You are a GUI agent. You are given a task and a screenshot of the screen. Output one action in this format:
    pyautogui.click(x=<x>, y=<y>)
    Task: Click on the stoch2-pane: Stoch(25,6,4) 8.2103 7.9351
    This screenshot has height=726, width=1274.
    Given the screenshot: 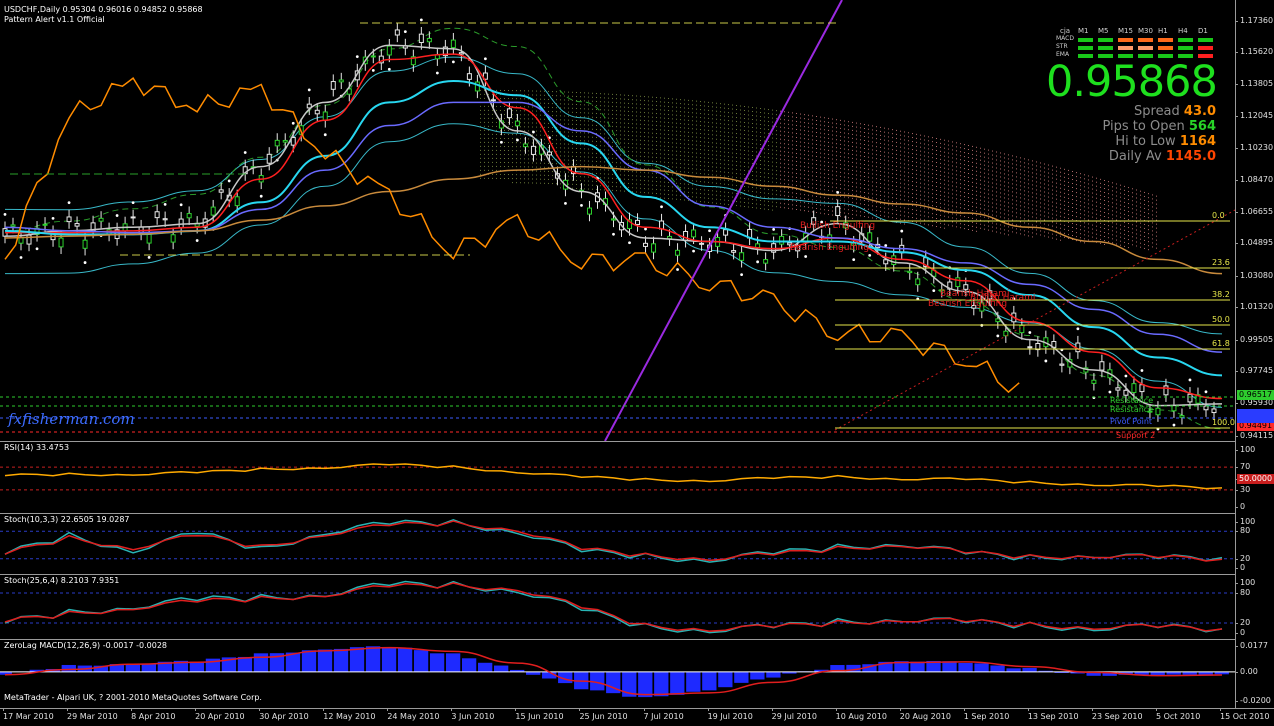 What is the action you would take?
    pyautogui.click(x=617, y=607)
    